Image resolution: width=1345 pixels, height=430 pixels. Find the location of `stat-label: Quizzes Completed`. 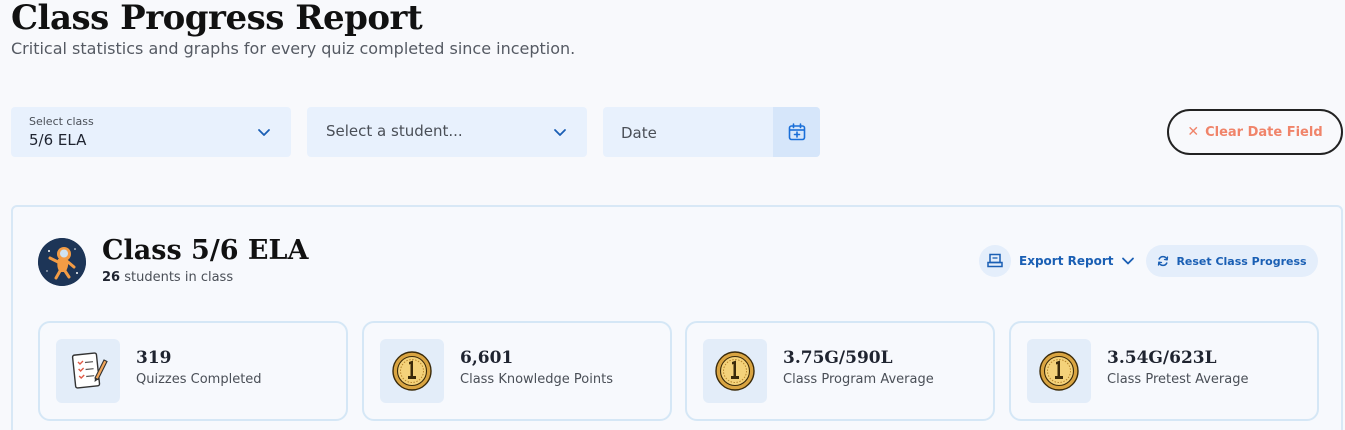

stat-label: Quizzes Completed is located at coordinates (199, 379).